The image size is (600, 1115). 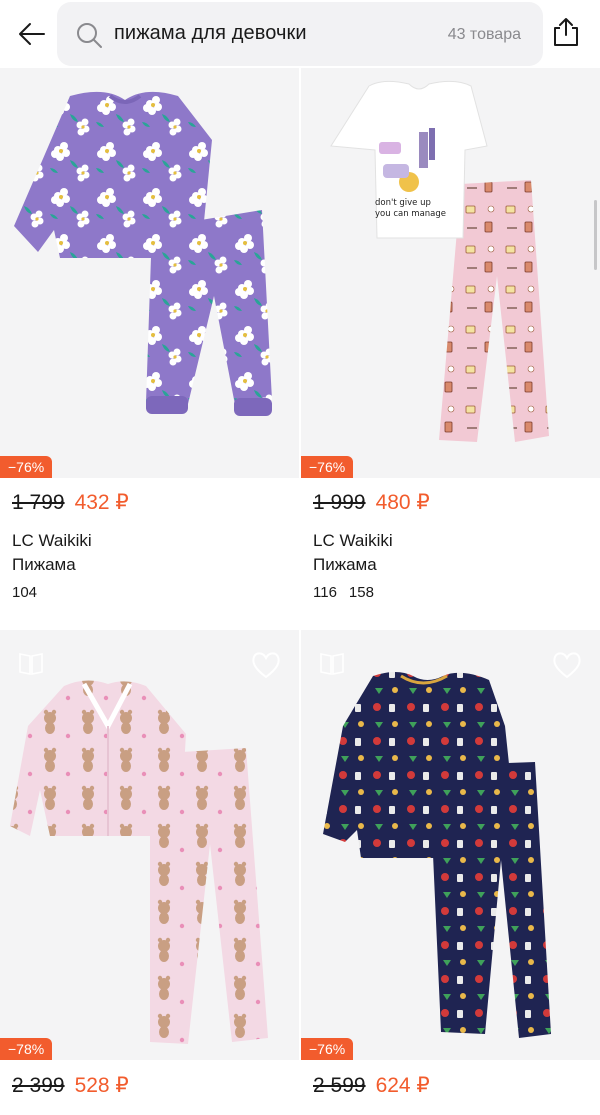 I want to click on old-price: 2 399, so click(x=38, y=1085).